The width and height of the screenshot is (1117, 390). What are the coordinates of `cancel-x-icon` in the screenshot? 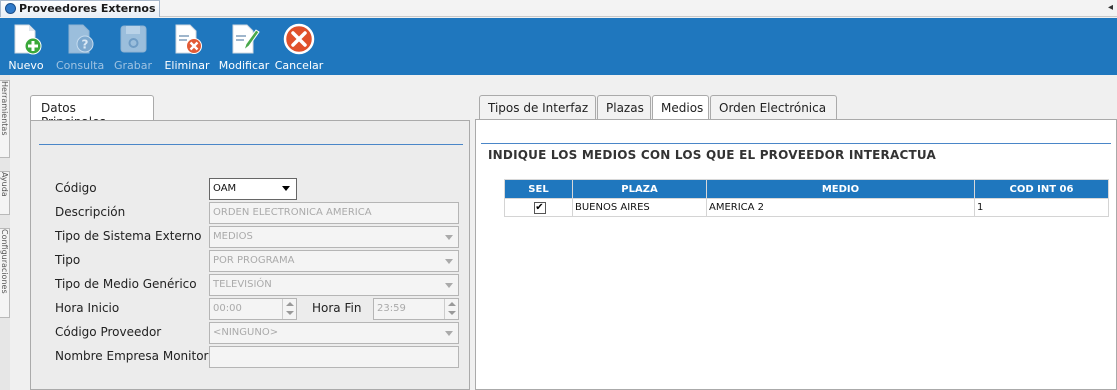 It's located at (299, 39).